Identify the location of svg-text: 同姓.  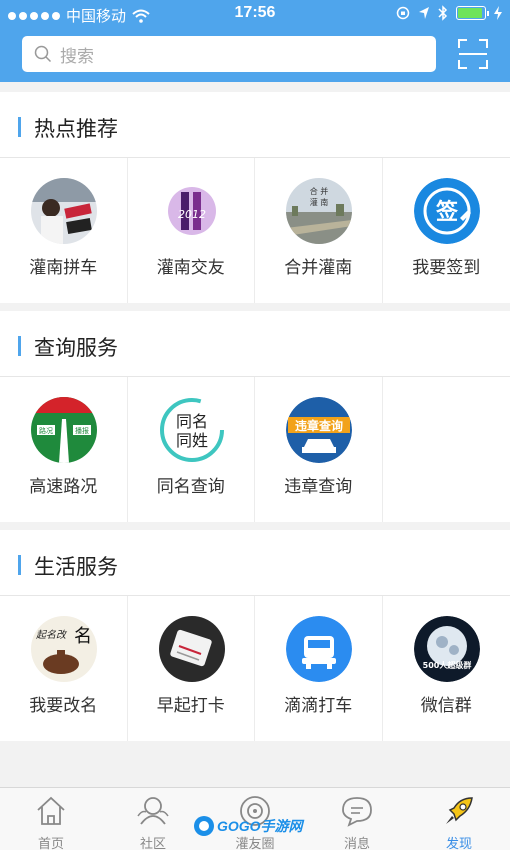
(191, 440).